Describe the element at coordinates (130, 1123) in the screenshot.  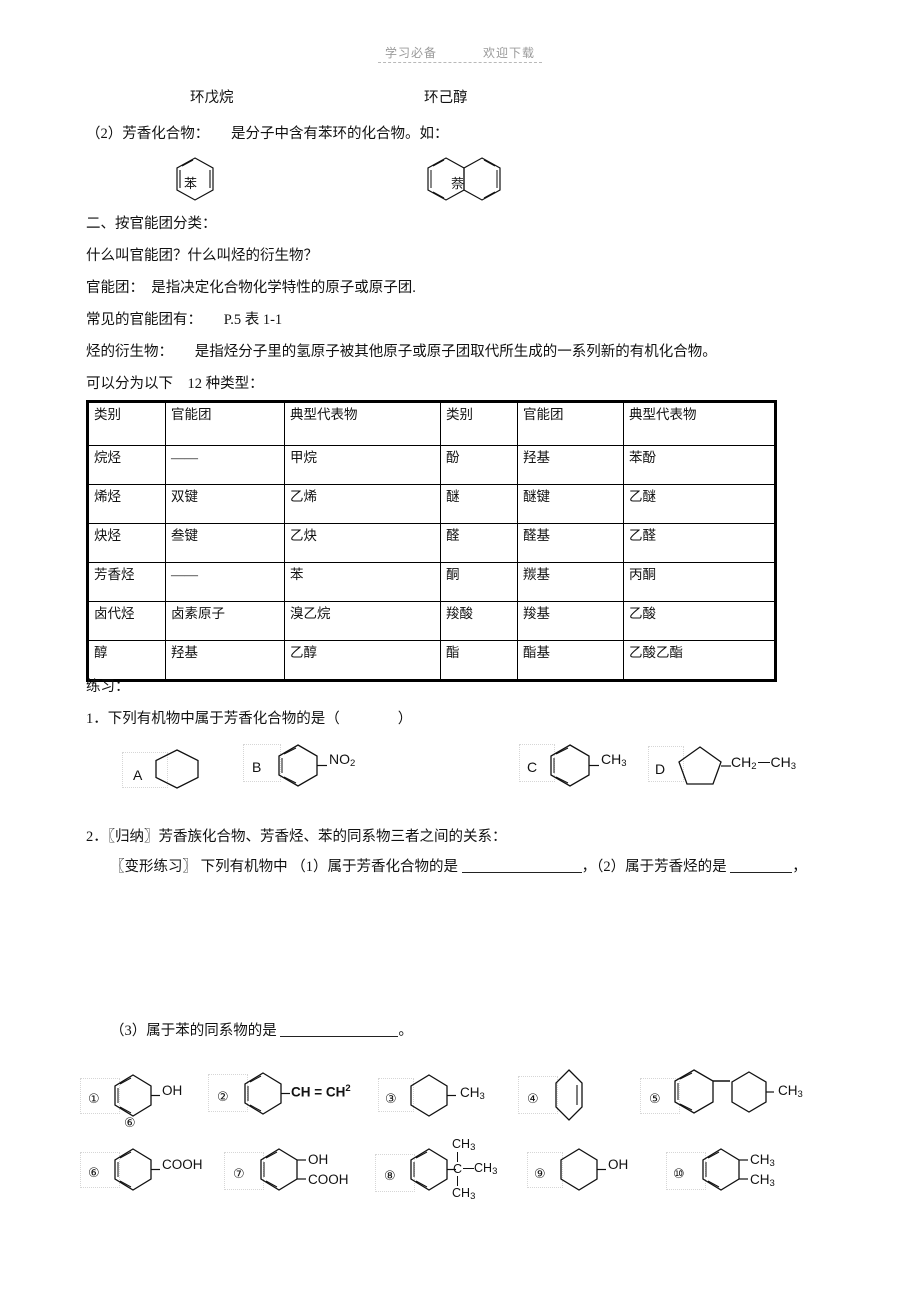
I see `structure-1-extra-number: ⑥` at that location.